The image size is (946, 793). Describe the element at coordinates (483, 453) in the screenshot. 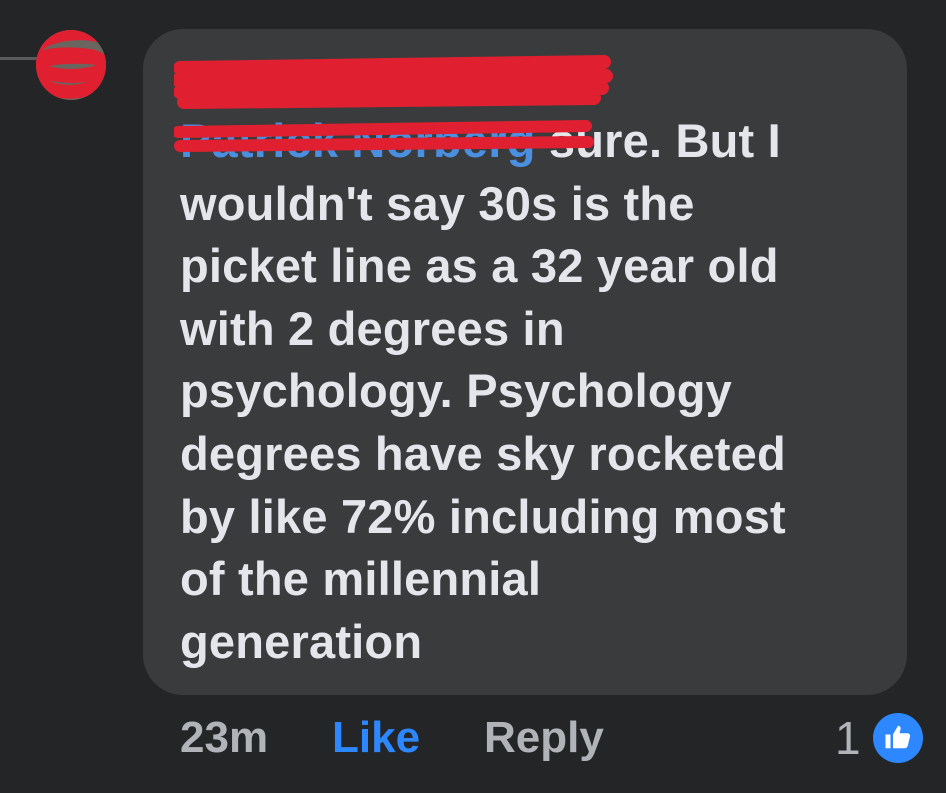

I see `comment-line-6: degrees have sky rocketed` at that location.